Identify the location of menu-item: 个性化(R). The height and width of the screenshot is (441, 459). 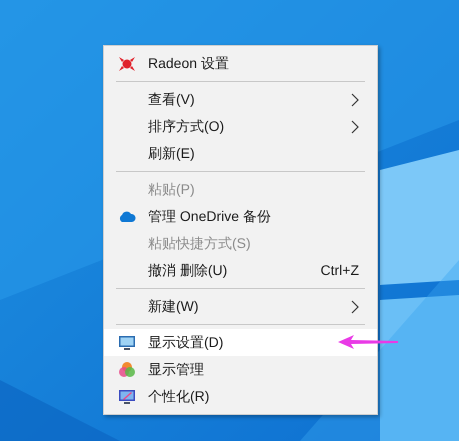
(240, 396).